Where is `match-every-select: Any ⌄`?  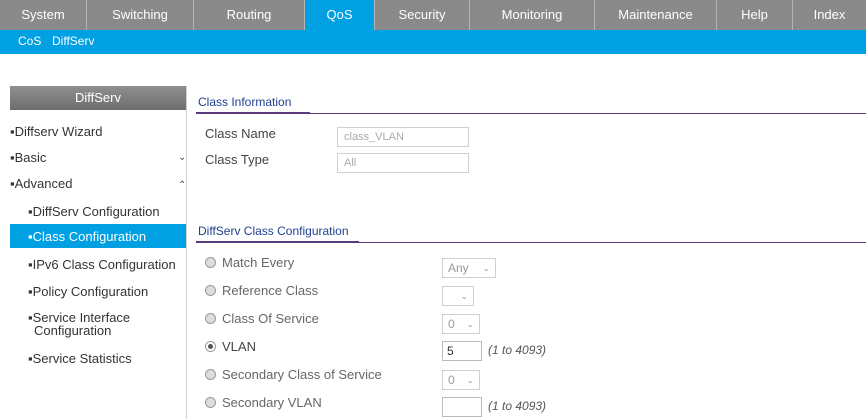
match-every-select: Any ⌄ is located at coordinates (469, 268).